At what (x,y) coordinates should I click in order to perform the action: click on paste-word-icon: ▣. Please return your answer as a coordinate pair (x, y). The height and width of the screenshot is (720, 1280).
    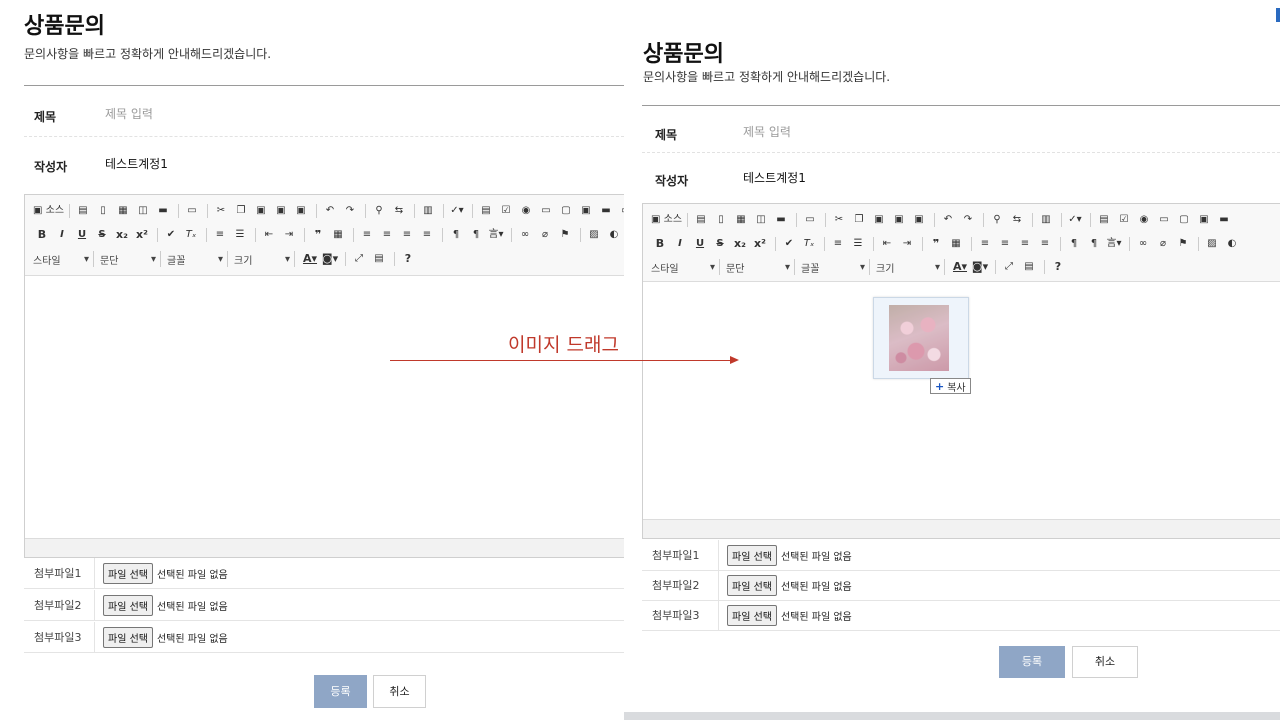
    Looking at the image, I should click on (301, 211).